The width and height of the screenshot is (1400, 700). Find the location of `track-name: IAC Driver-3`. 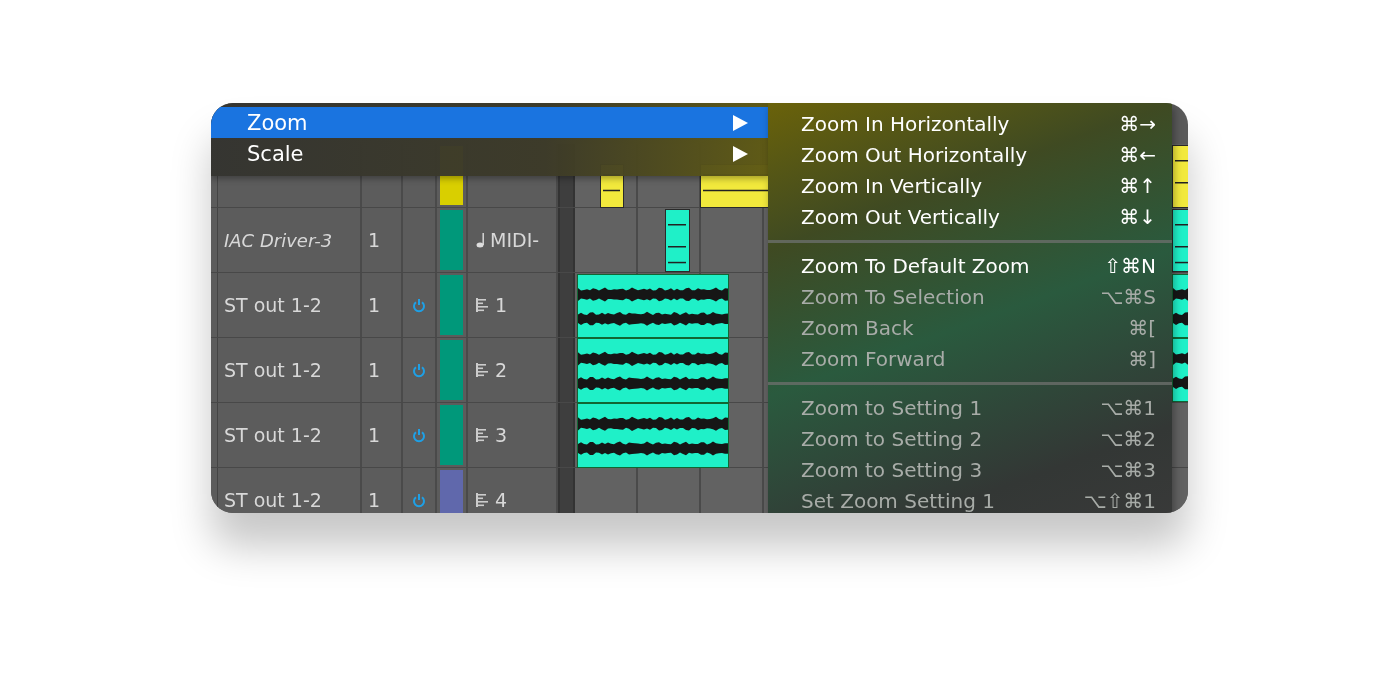

track-name: IAC Driver-3 is located at coordinates (278, 240).